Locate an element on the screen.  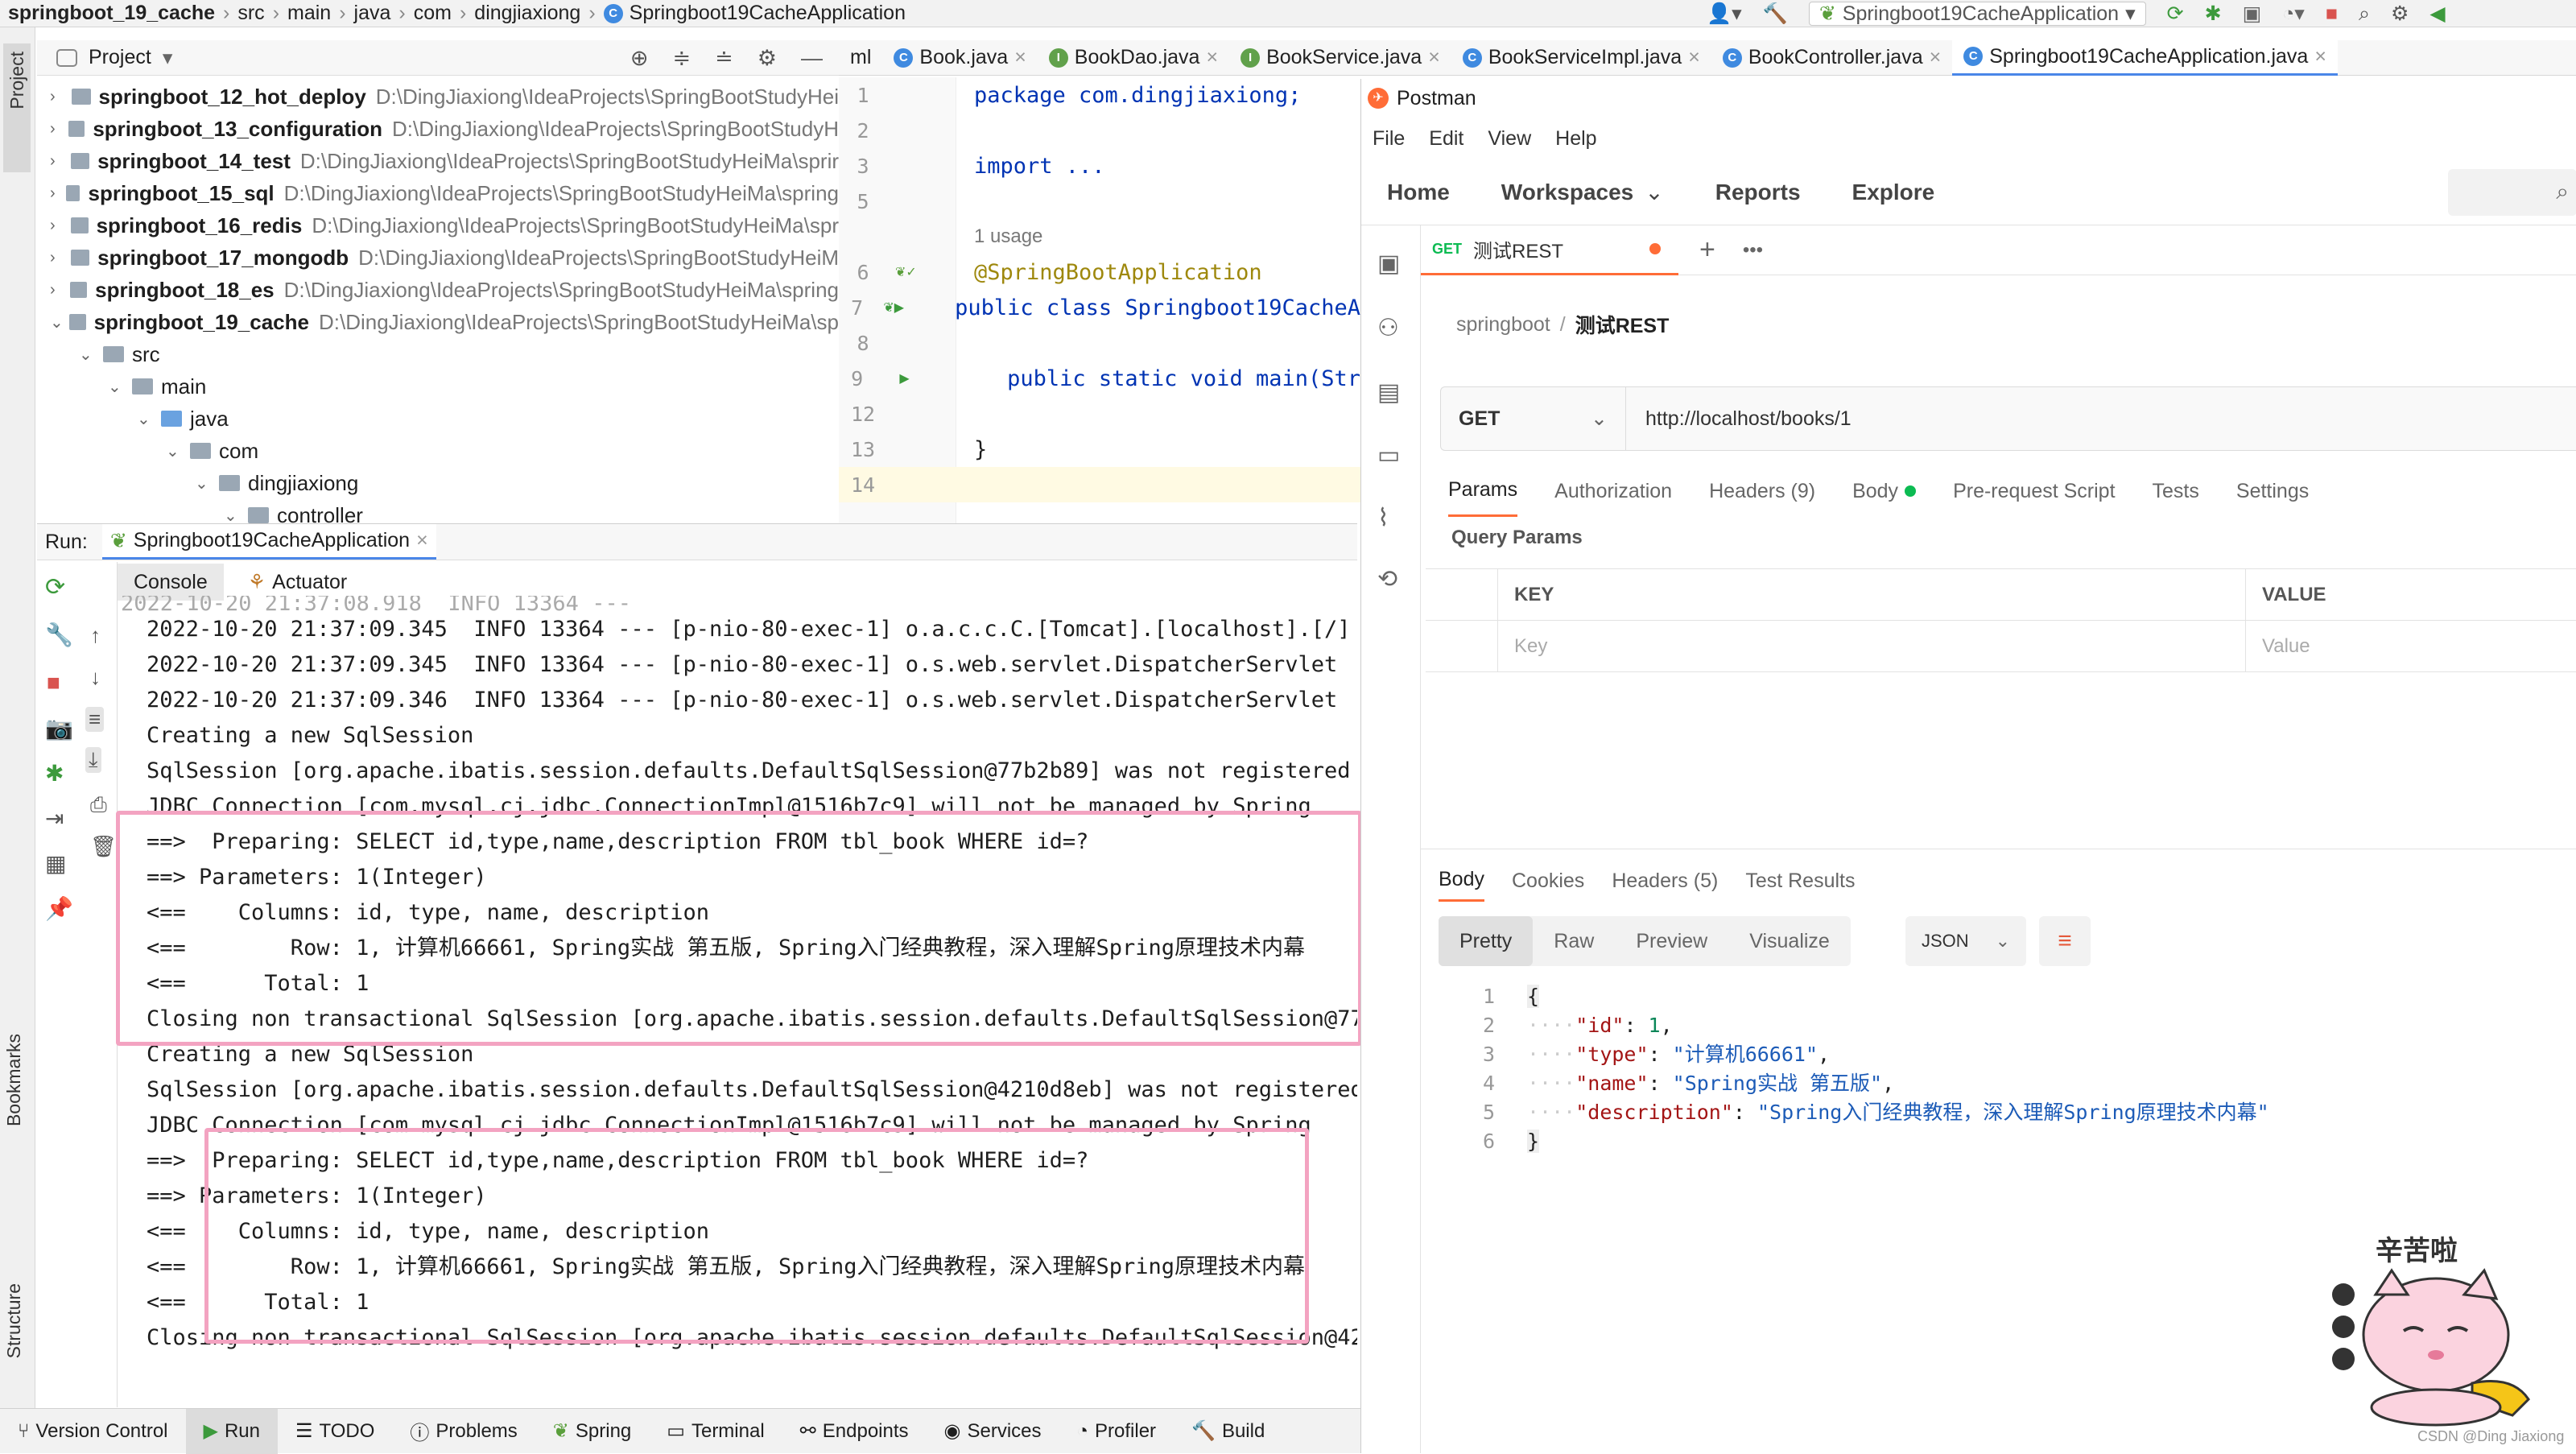
chevron-down-icon: ▾ is located at coordinates (168, 58).